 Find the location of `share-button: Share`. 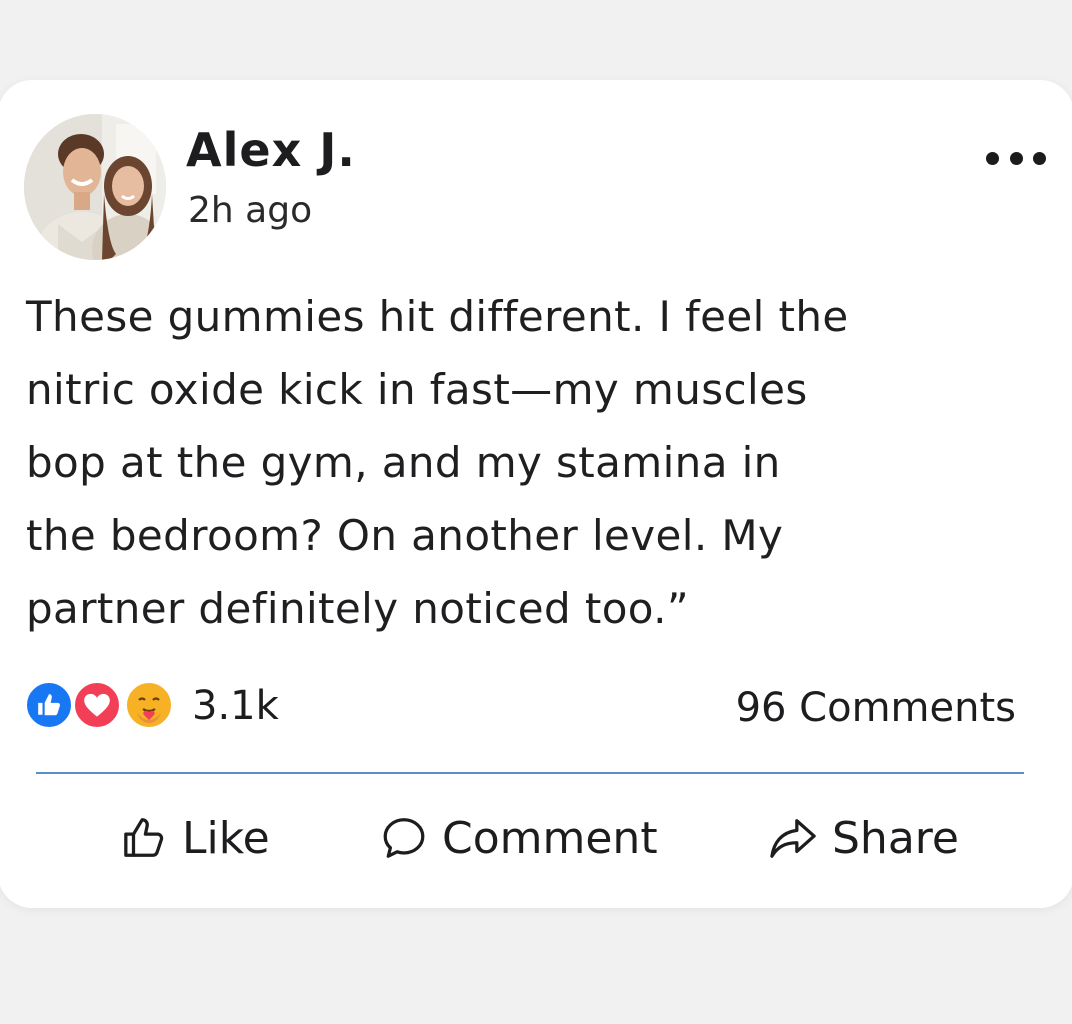

share-button: Share is located at coordinates (863, 838).